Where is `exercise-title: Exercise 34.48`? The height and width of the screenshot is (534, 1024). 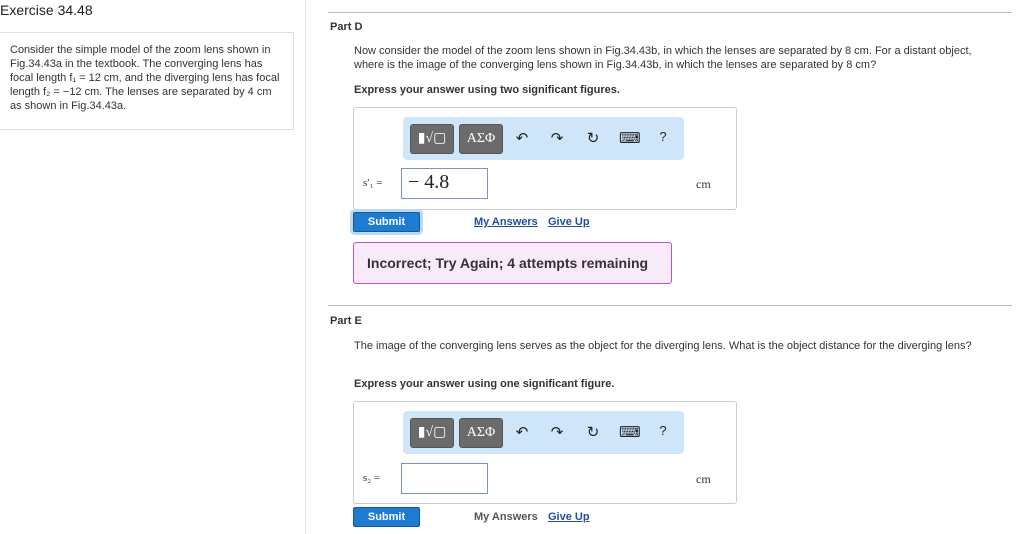 exercise-title: Exercise 34.48 is located at coordinates (46, 10).